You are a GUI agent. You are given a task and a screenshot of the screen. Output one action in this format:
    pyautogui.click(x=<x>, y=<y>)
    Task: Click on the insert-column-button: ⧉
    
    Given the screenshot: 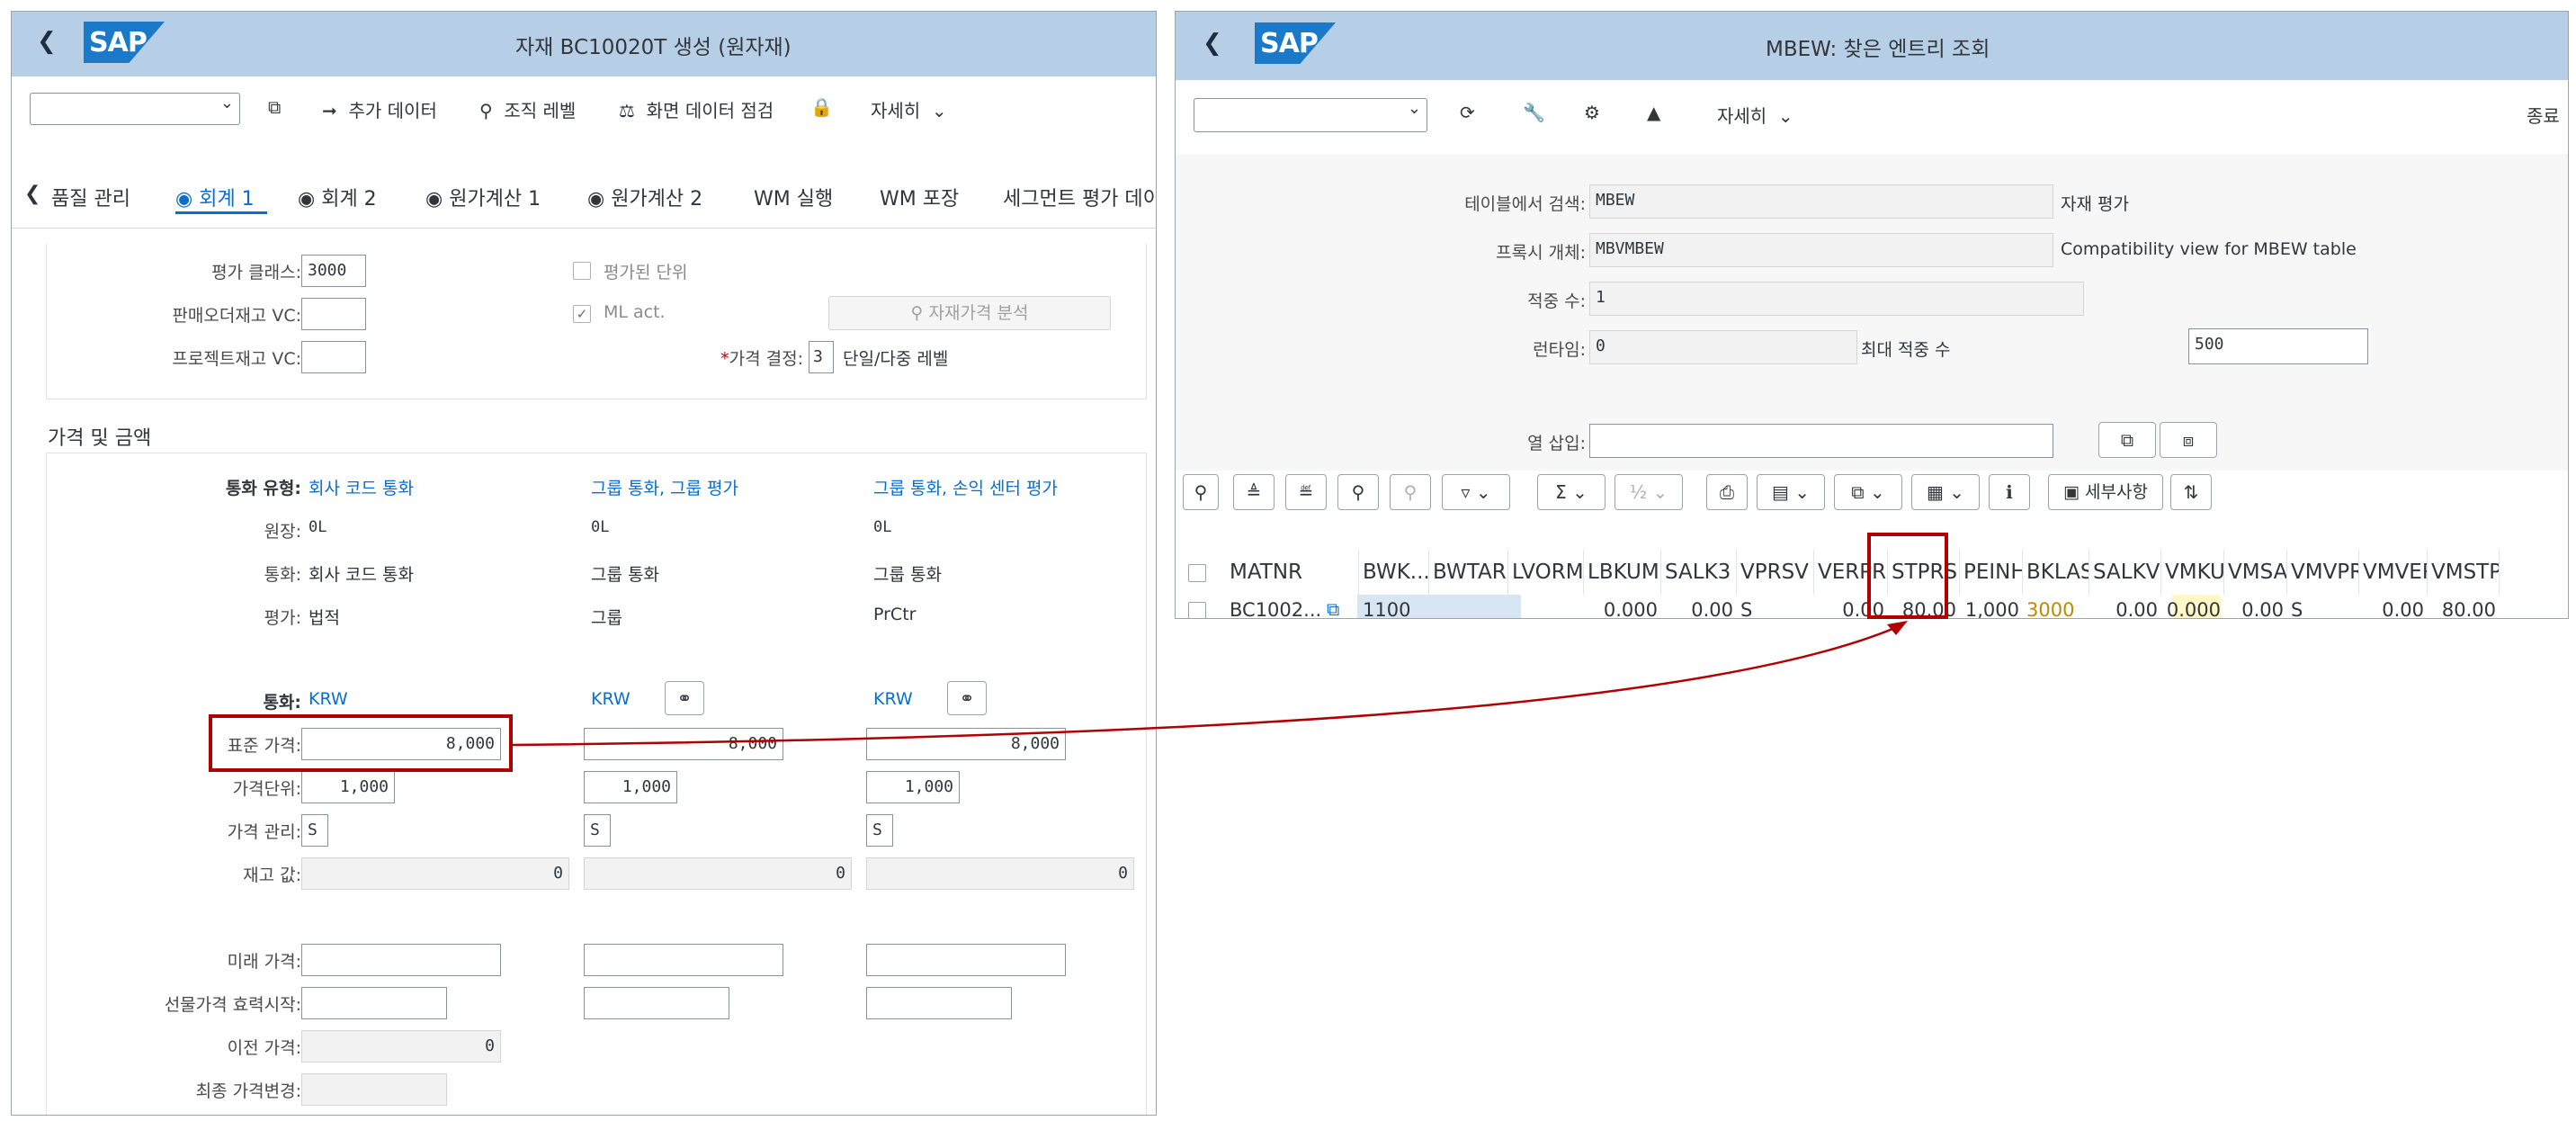 What is the action you would take?
    pyautogui.click(x=2127, y=440)
    